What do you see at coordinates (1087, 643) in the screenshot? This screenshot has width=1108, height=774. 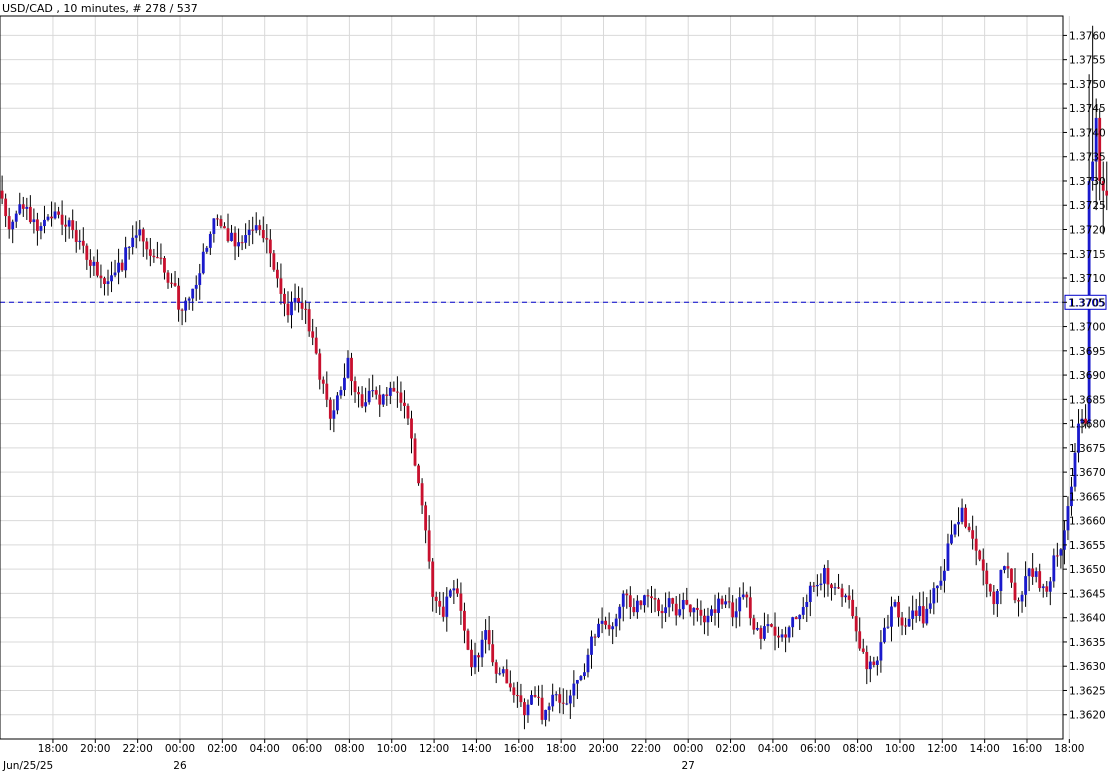 I see `y-tick-label: 1.3635` at bounding box center [1087, 643].